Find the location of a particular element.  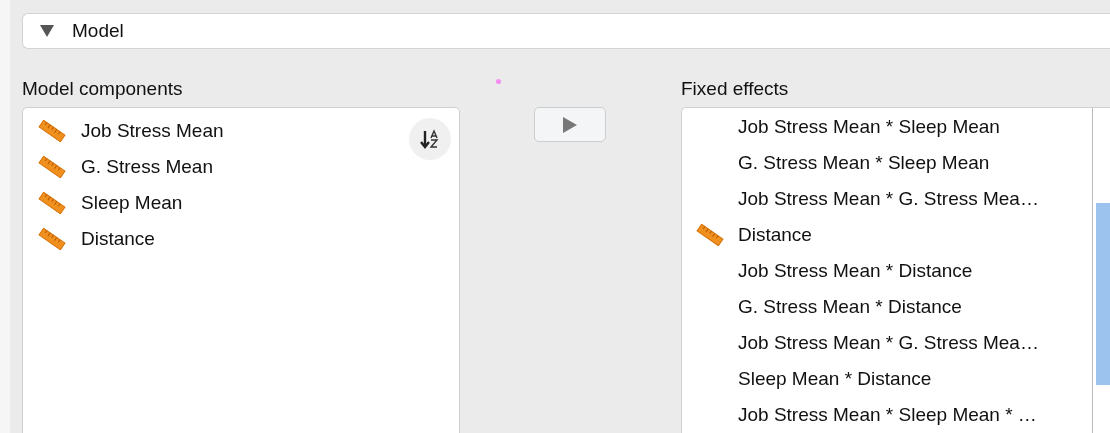

section-header: Model is located at coordinates (566, 31).